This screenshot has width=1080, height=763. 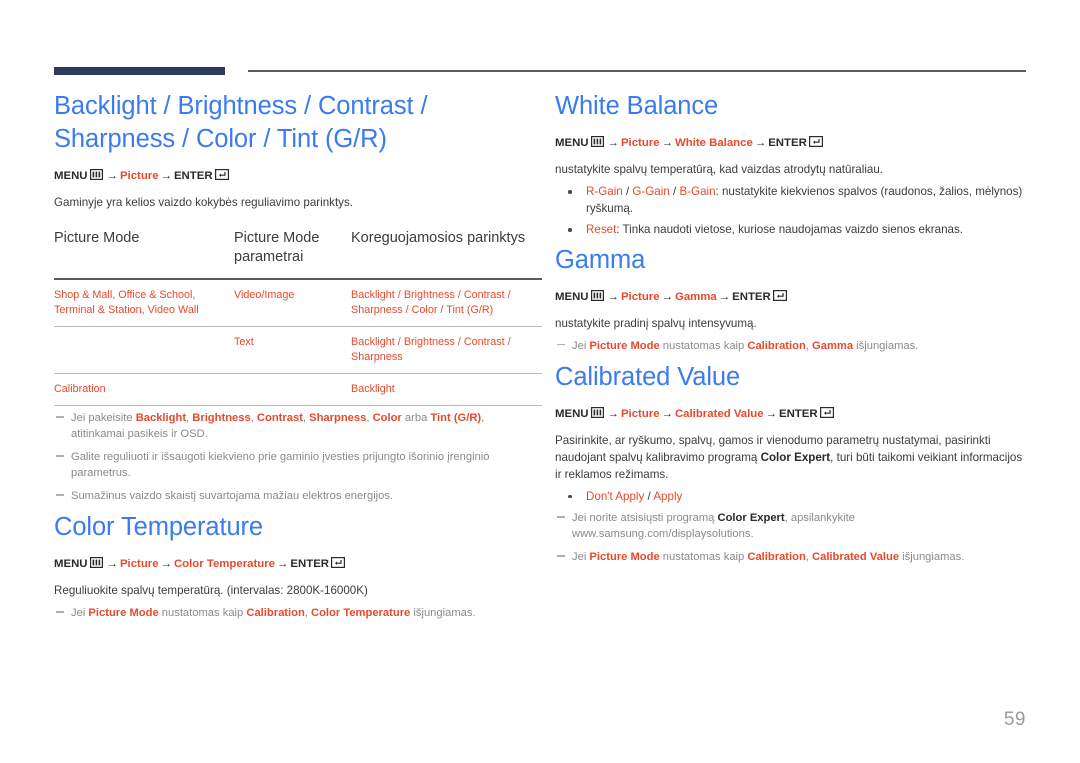 What do you see at coordinates (656, 323) in the screenshot?
I see `intro-paragraph-gamma: nustatykite pradinį spalvų intensyvumą.` at bounding box center [656, 323].